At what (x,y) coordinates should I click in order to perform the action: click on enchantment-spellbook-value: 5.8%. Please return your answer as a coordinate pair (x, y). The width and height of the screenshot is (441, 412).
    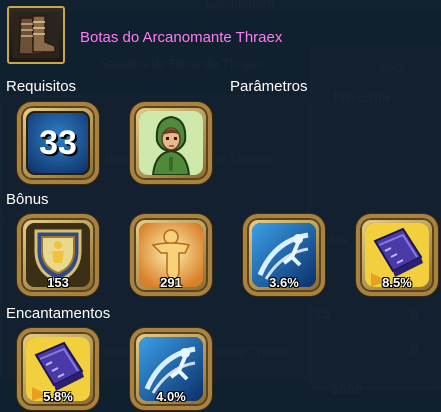
    Looking at the image, I should click on (58, 396).